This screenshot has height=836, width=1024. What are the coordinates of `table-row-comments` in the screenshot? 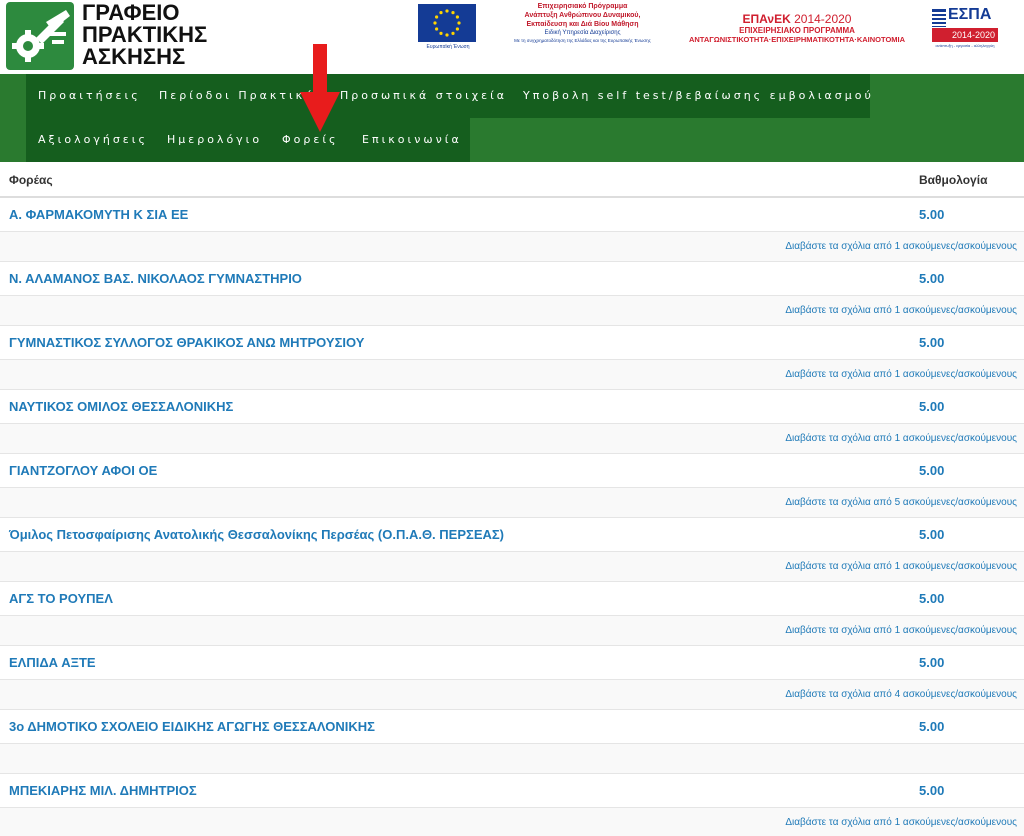 It's located at (512, 759).